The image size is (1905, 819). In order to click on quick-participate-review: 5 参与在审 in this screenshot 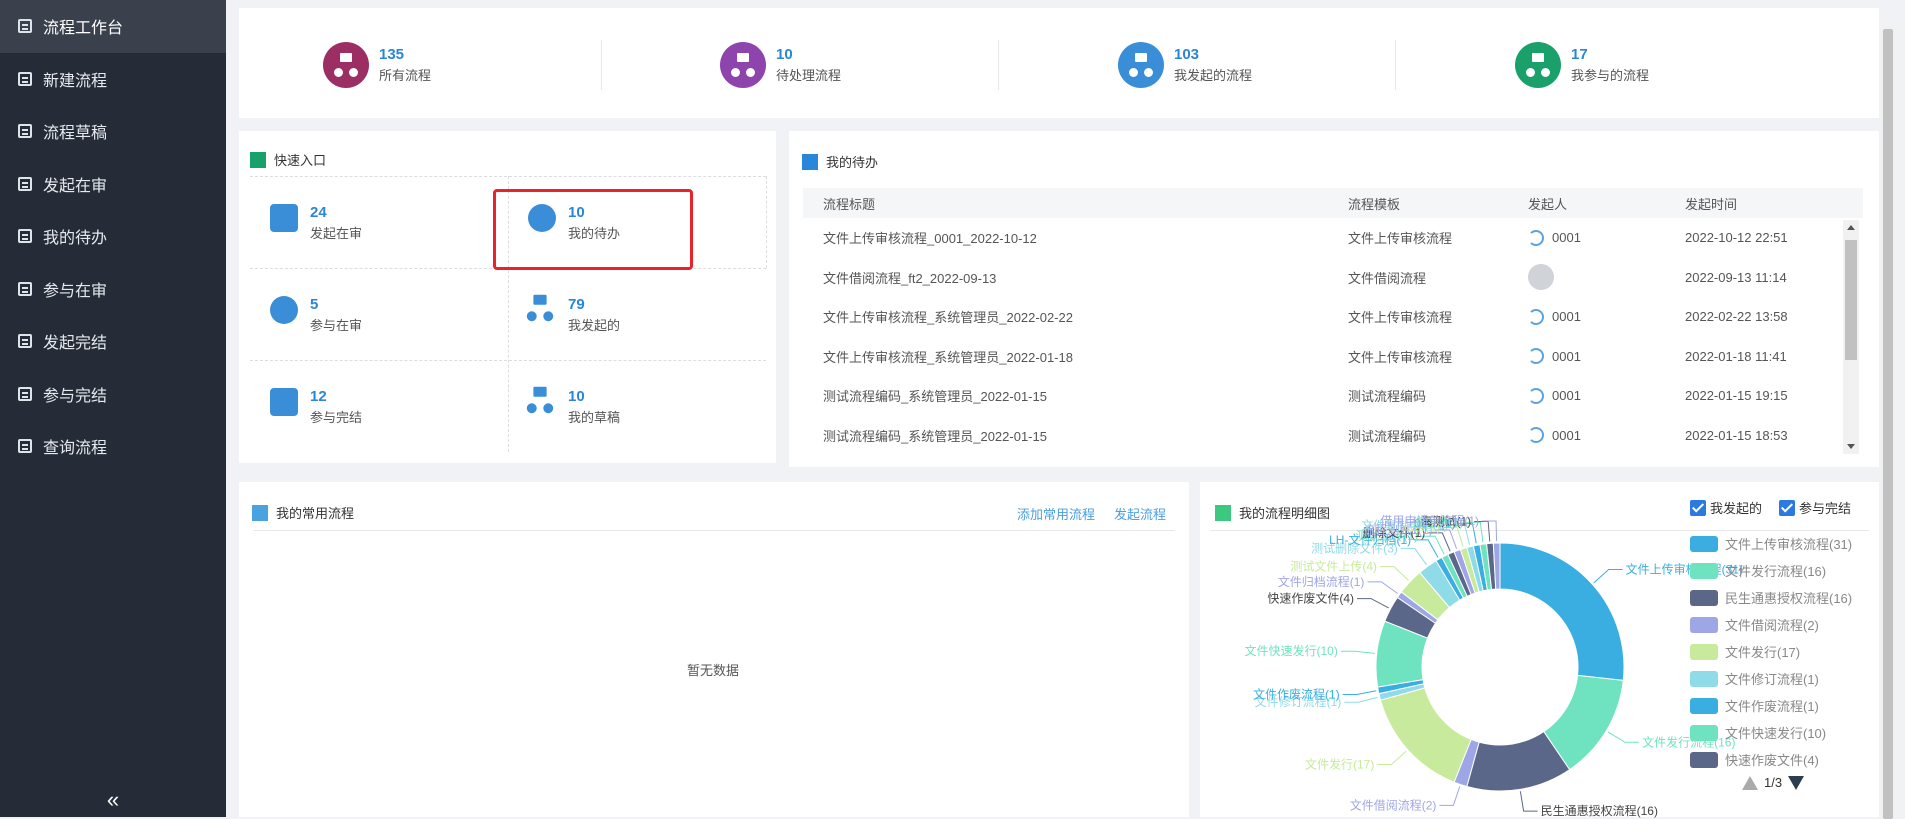, I will do `click(316, 315)`.